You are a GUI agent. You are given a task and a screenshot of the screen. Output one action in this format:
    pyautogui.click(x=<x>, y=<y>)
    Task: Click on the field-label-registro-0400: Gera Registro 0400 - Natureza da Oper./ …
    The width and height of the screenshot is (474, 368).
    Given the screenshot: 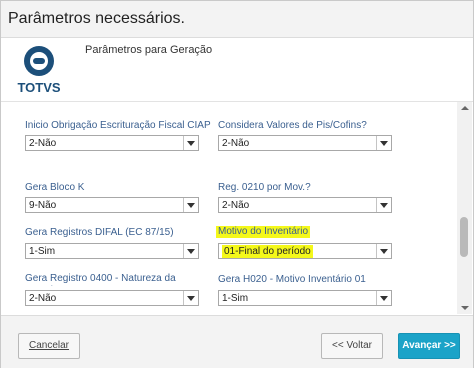 What is the action you would take?
    pyautogui.click(x=100, y=279)
    